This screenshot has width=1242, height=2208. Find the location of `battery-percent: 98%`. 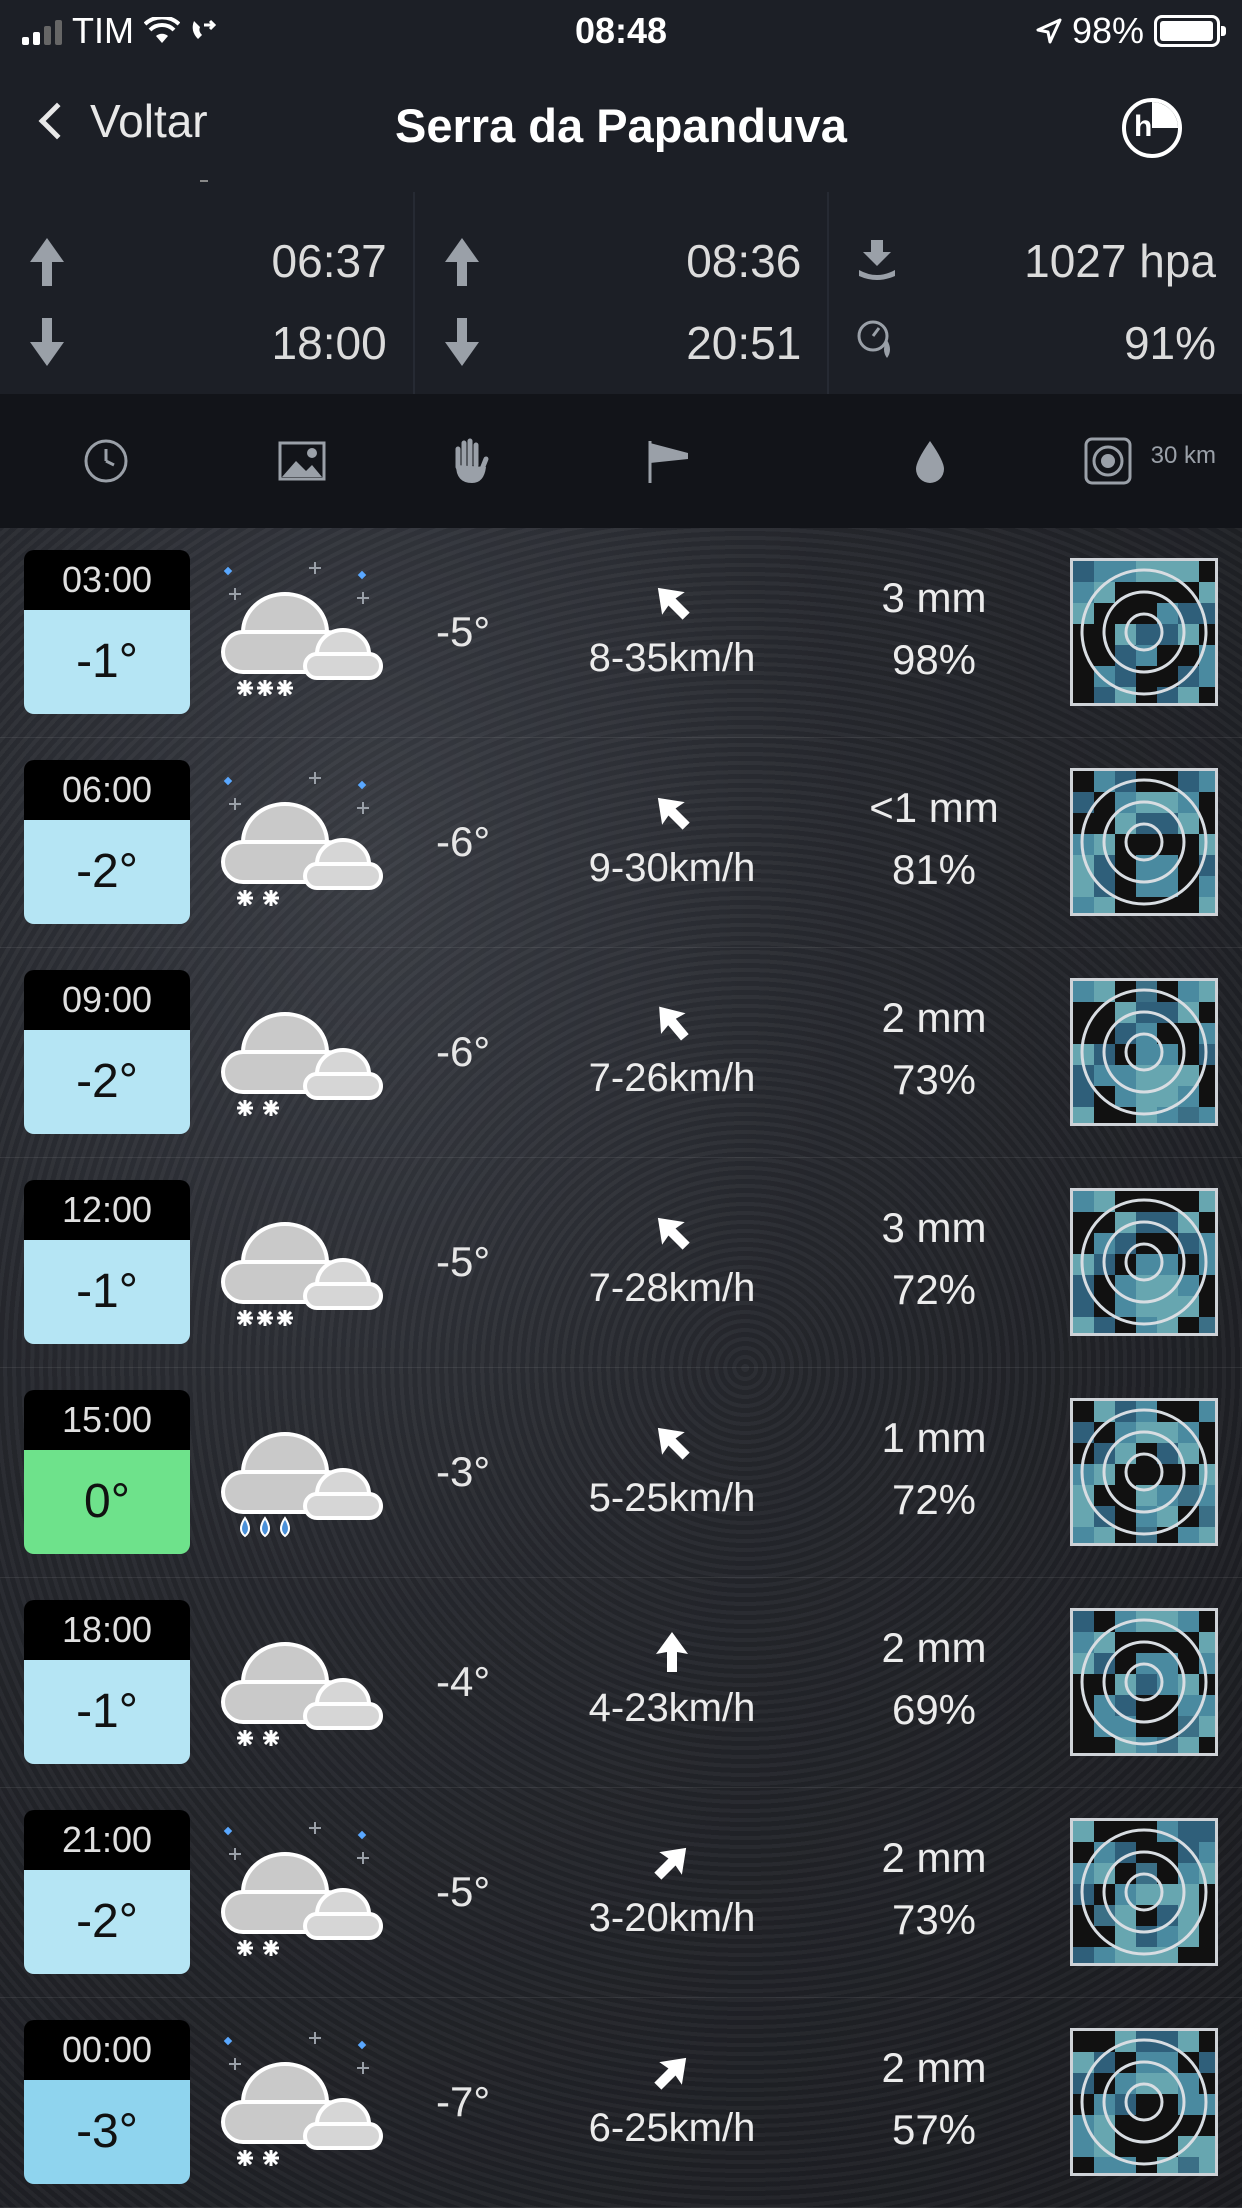

battery-percent: 98% is located at coordinates (1107, 30).